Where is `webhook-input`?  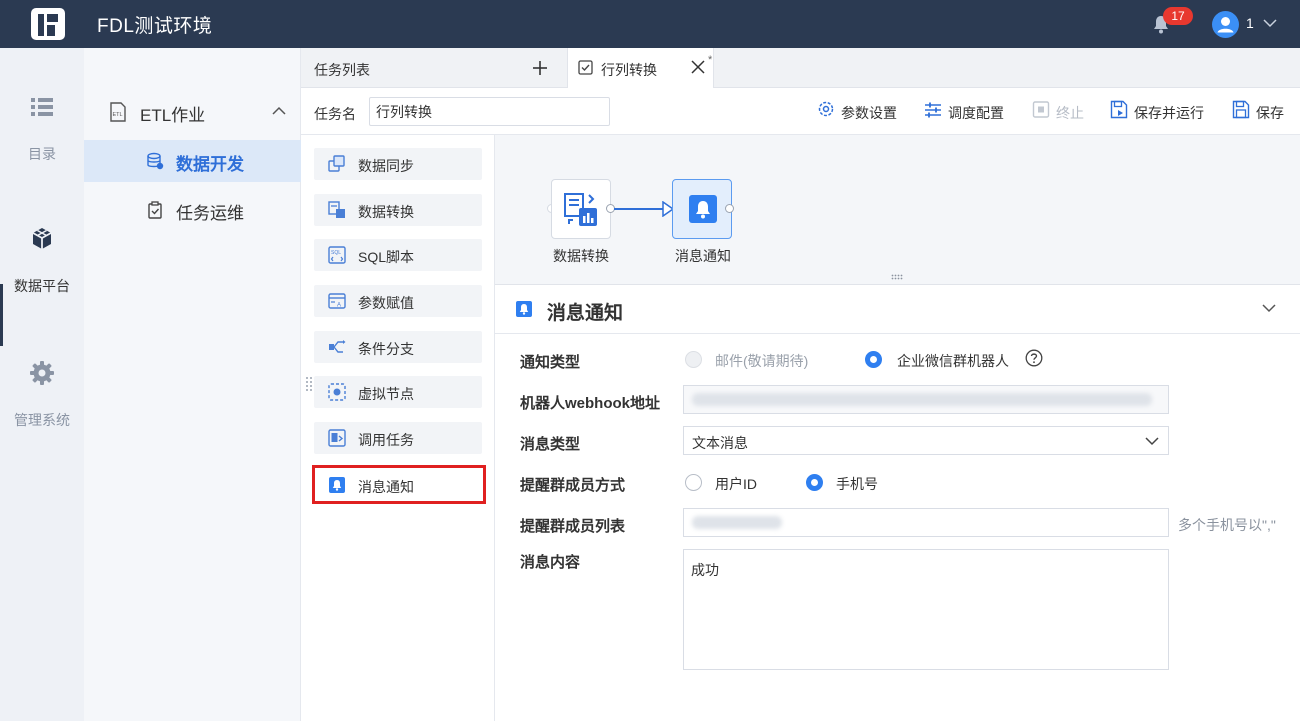
webhook-input is located at coordinates (926, 399).